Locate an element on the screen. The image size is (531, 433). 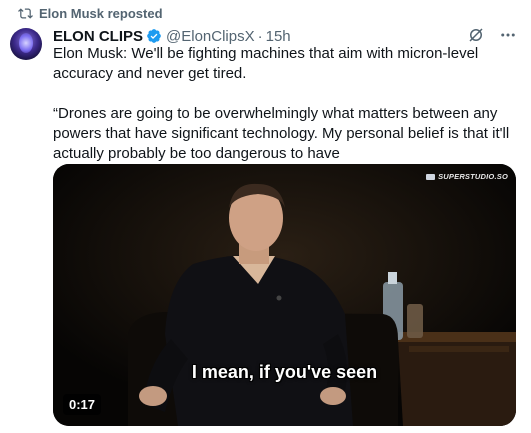
display-name: ELON CLIPS is located at coordinates (98, 36).